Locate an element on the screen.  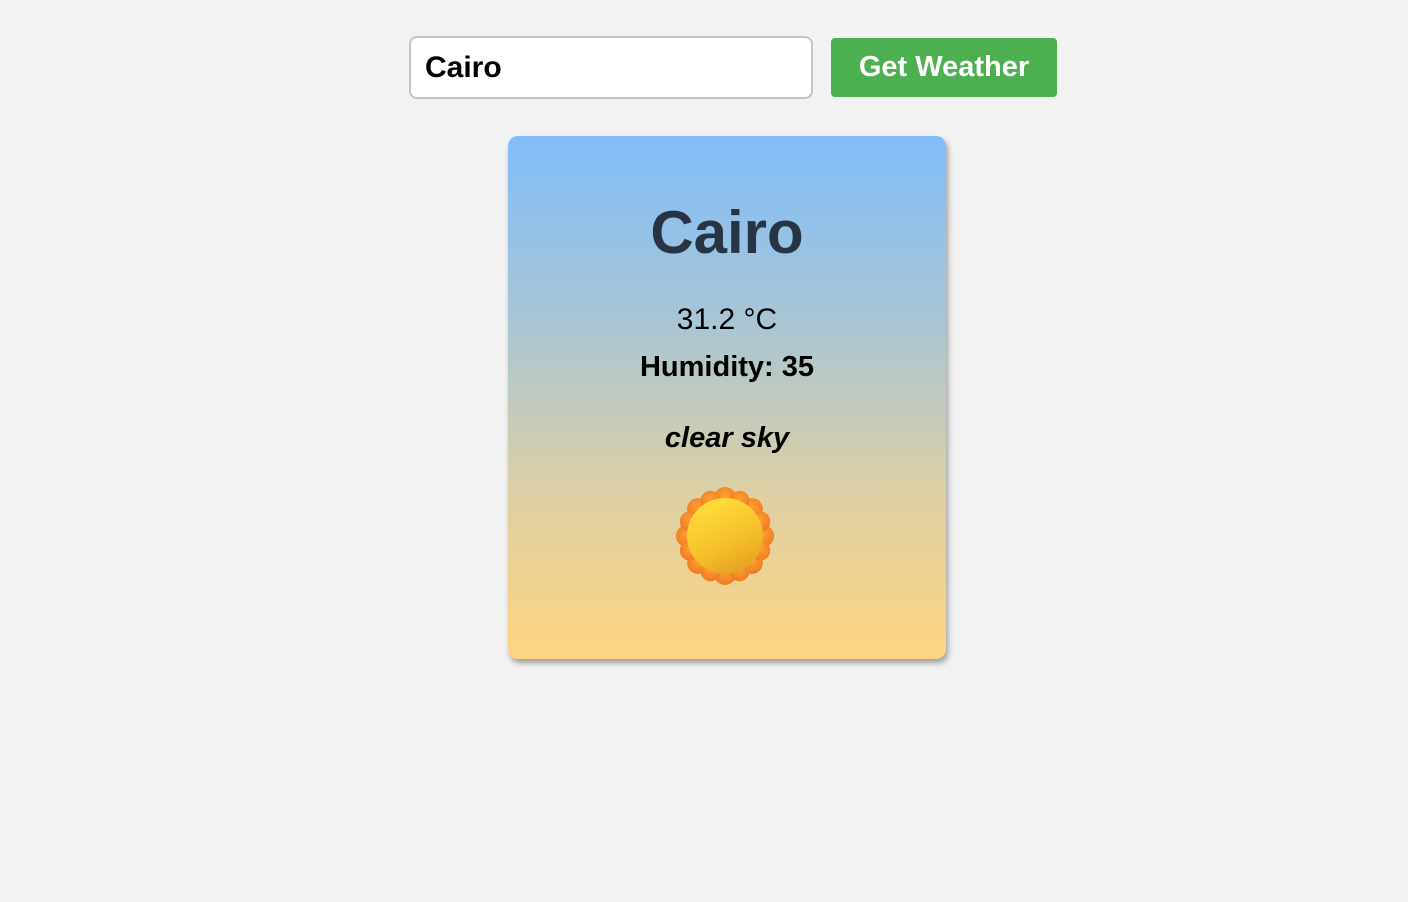
weather-description: clear sky is located at coordinates (727, 438).